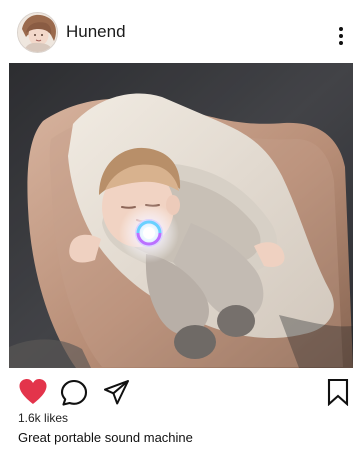 The width and height of the screenshot is (362, 453). Describe the element at coordinates (74, 393) in the screenshot. I see `comment-icon` at that location.